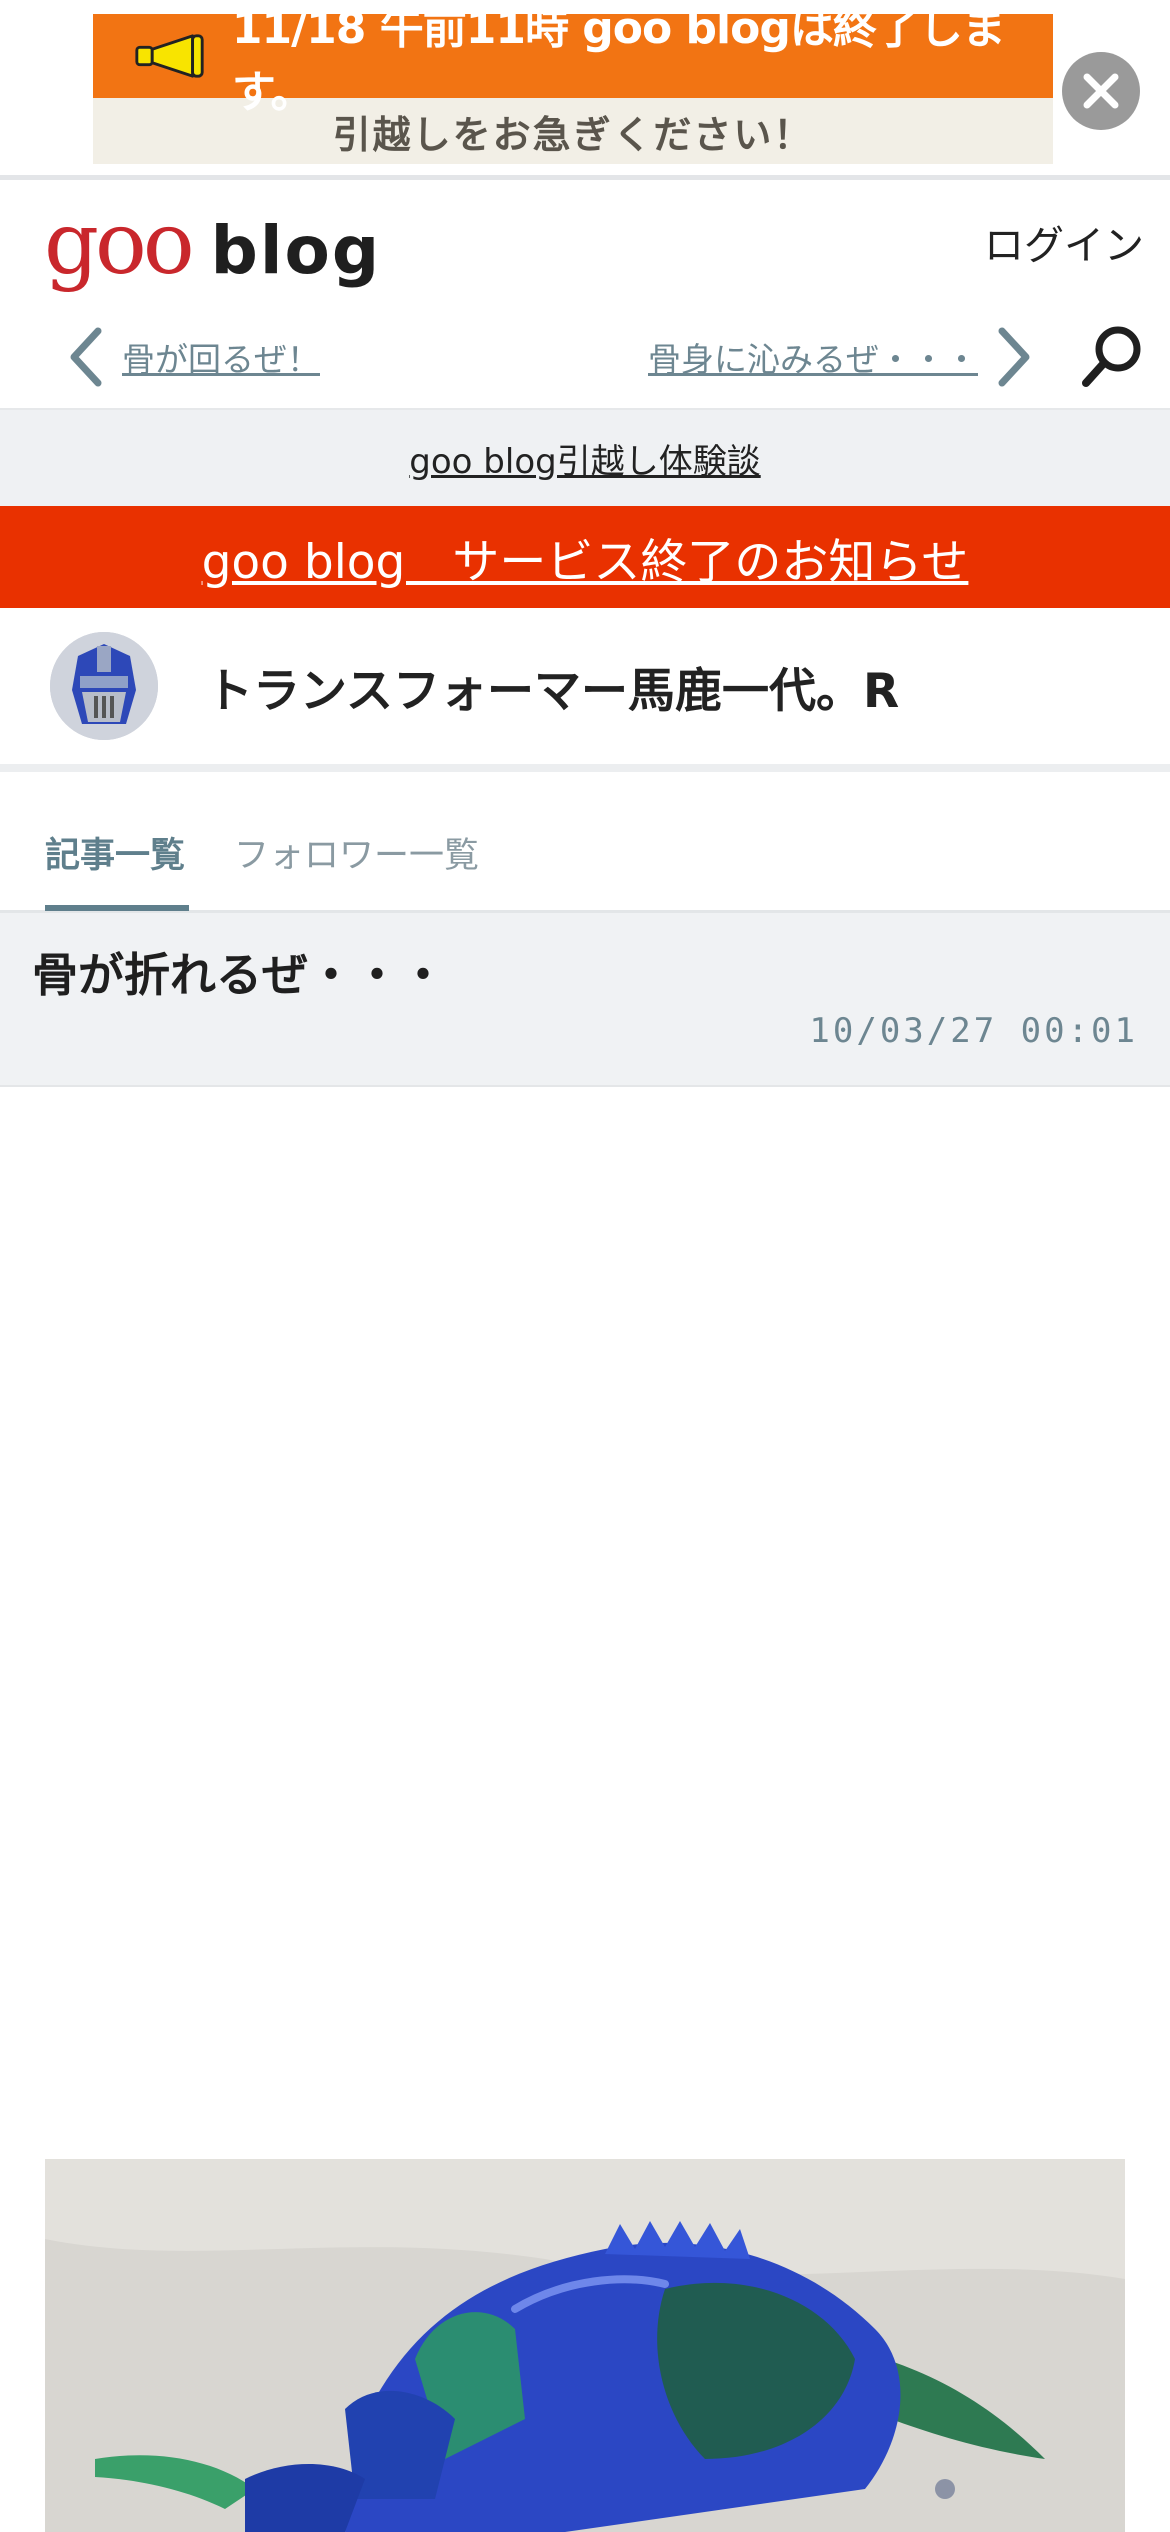 The width and height of the screenshot is (1170, 2532). What do you see at coordinates (169, 56) in the screenshot?
I see `megaphone-icon` at bounding box center [169, 56].